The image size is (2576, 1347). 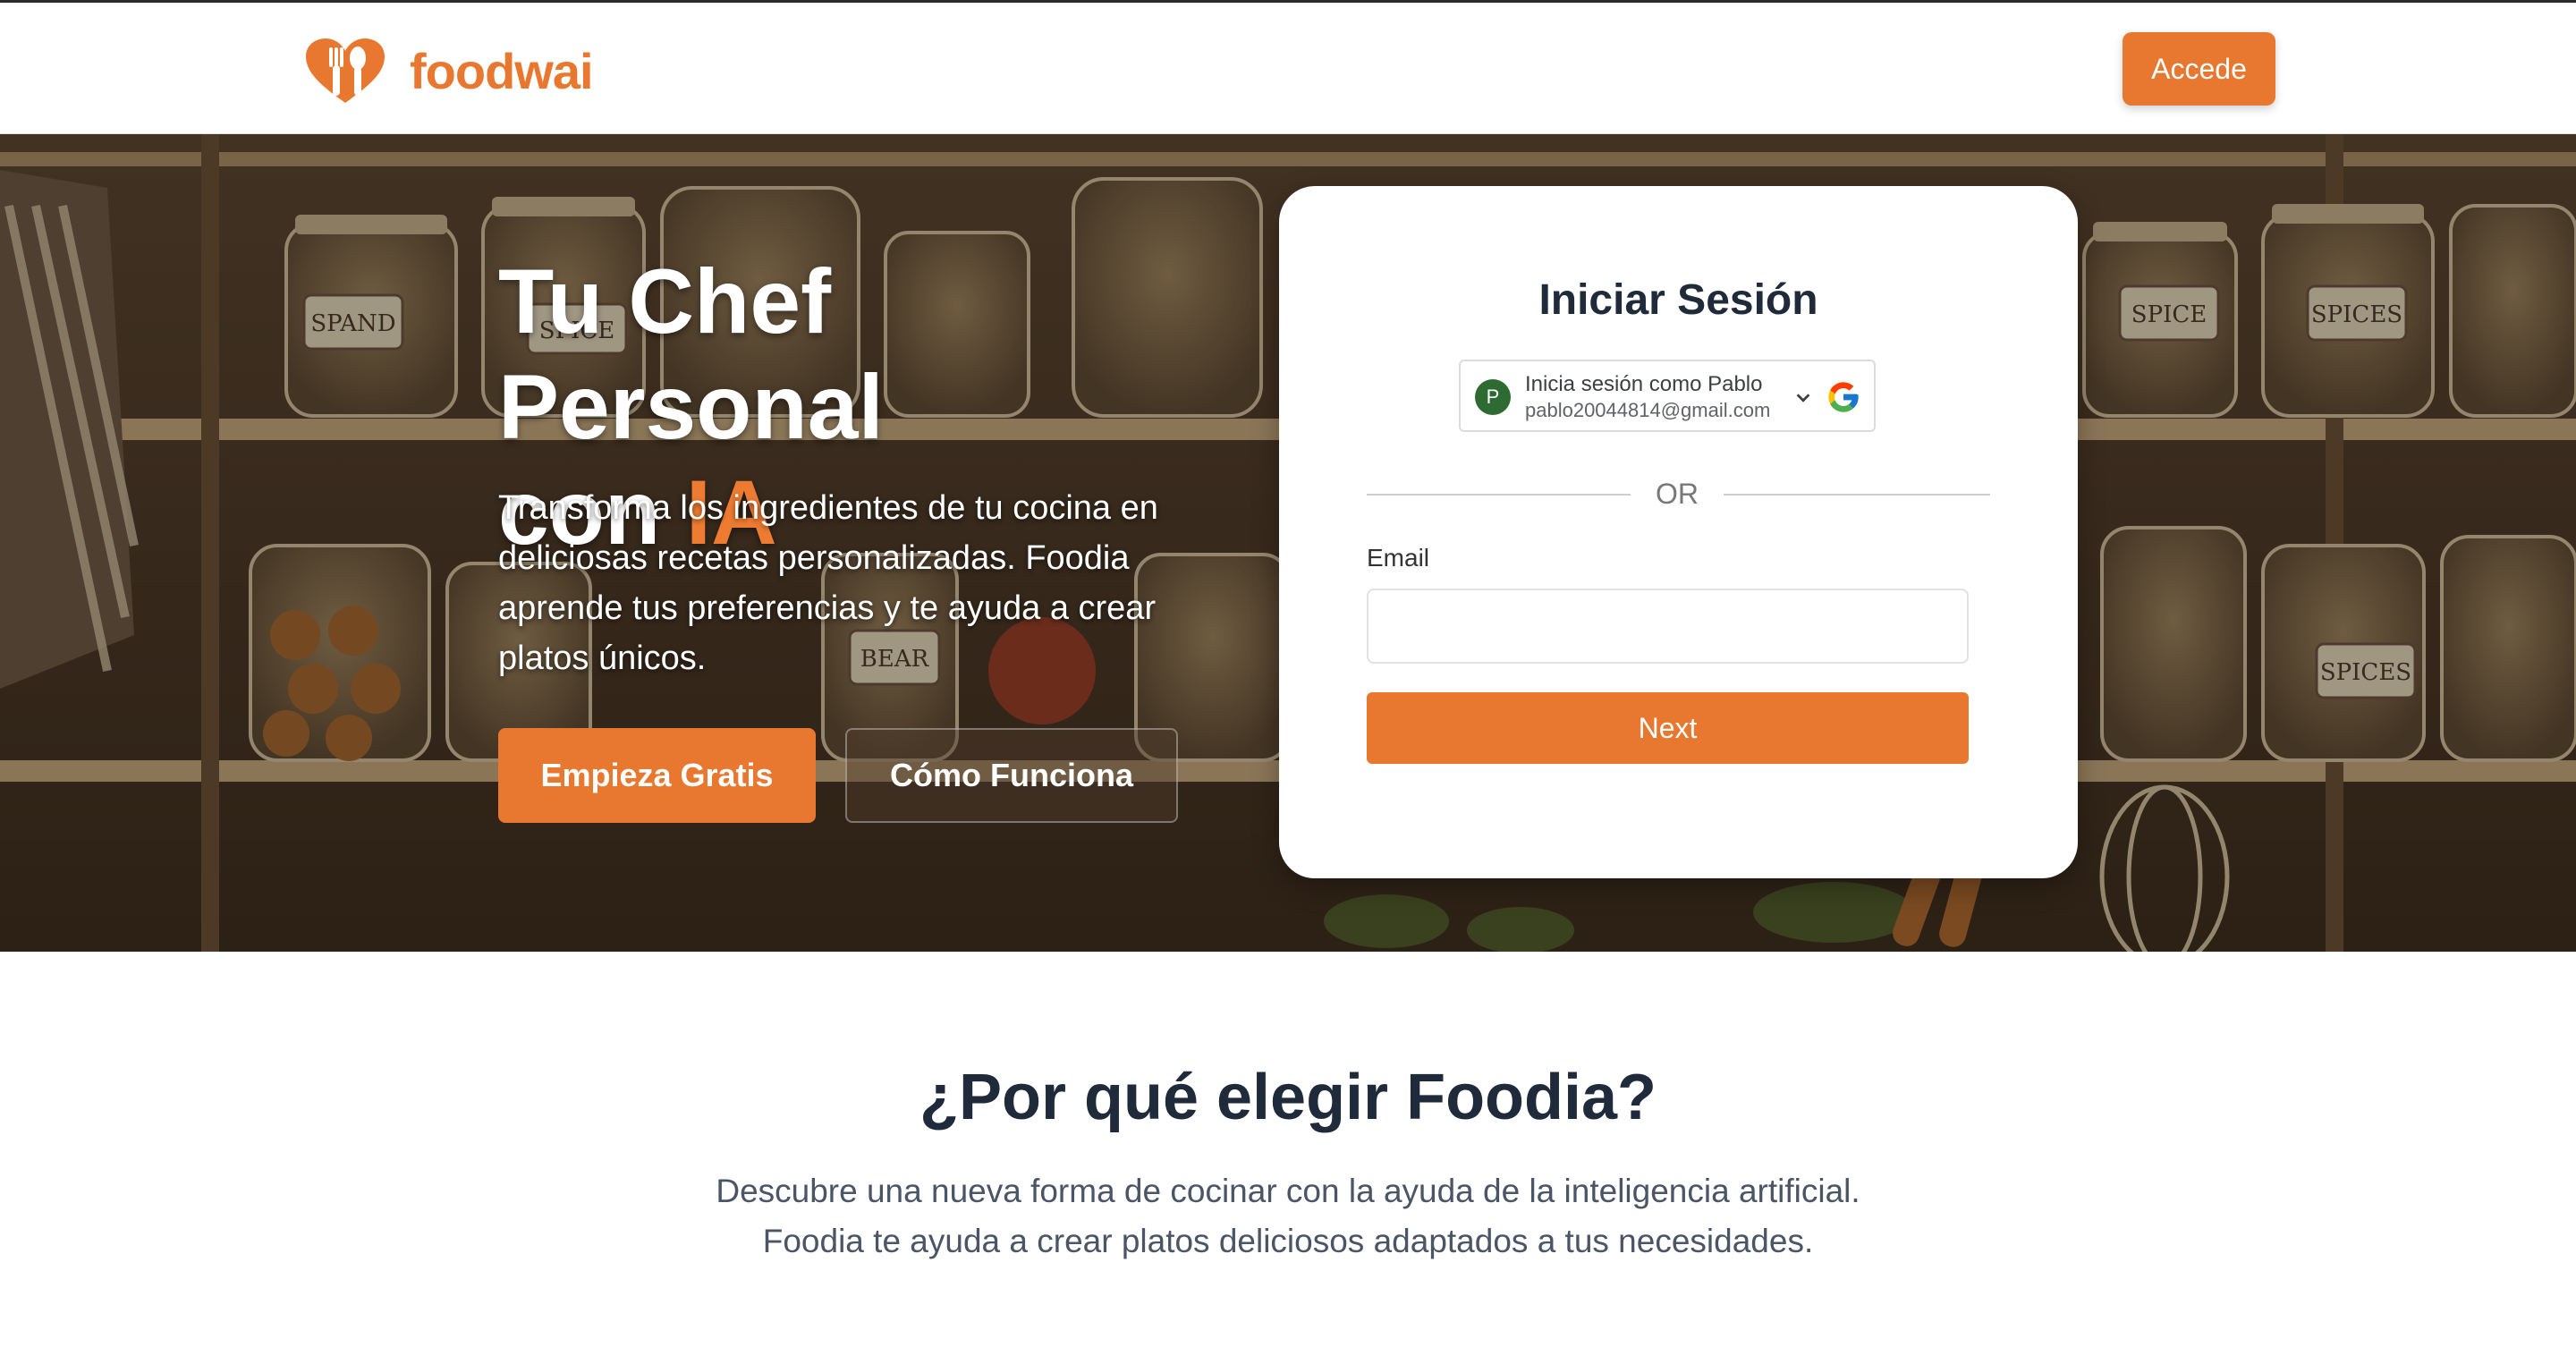 I want to click on login-title: Iniciar Sesión, so click(x=1678, y=300).